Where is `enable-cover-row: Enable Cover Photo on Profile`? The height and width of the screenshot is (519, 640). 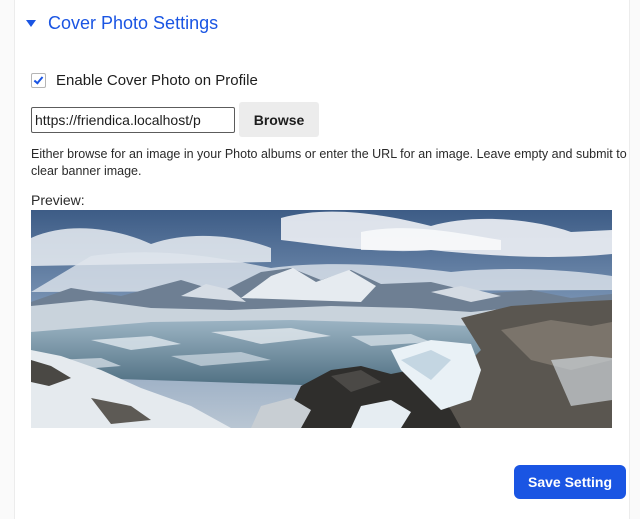 enable-cover-row: Enable Cover Photo on Profile is located at coordinates (144, 80).